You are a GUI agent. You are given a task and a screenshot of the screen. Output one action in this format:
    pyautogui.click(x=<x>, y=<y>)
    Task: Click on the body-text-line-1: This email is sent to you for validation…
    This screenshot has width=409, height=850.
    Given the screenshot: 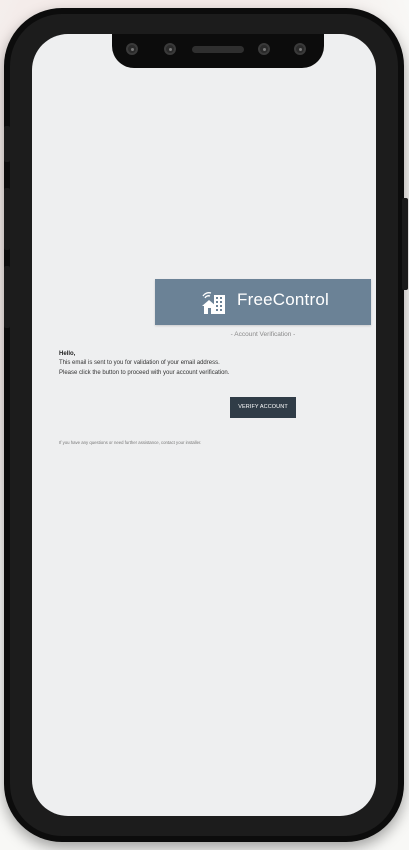 What is the action you would take?
    pyautogui.click(x=139, y=363)
    